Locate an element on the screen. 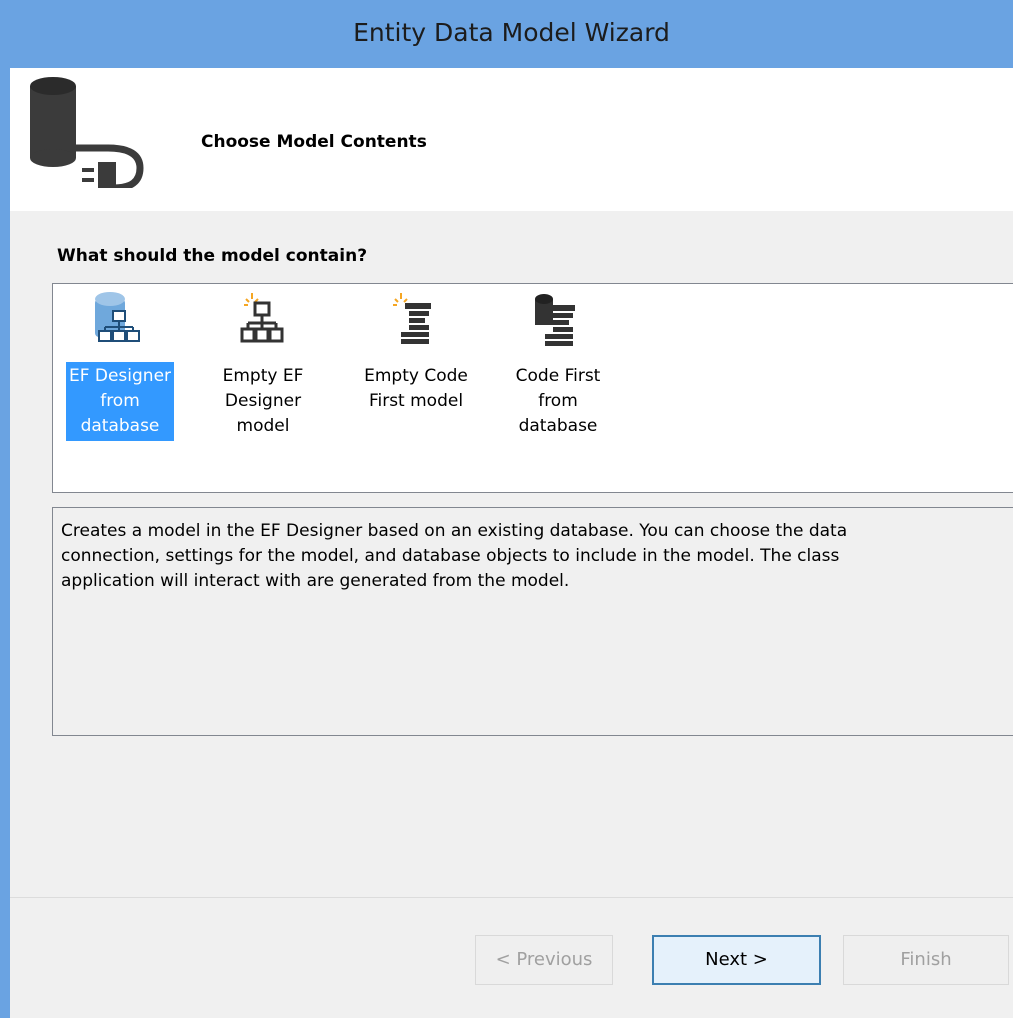 The image size is (1013, 1018). footer-separator is located at coordinates (511, 897).